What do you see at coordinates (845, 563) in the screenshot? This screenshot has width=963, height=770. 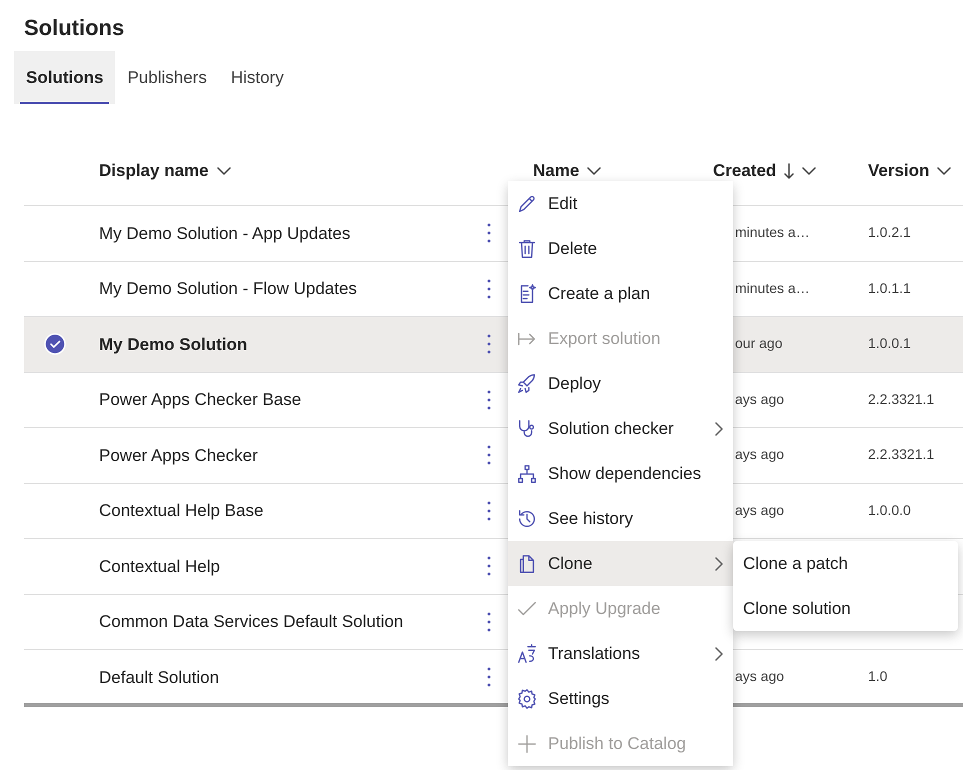 I see `menu-item: Clone a patch` at bounding box center [845, 563].